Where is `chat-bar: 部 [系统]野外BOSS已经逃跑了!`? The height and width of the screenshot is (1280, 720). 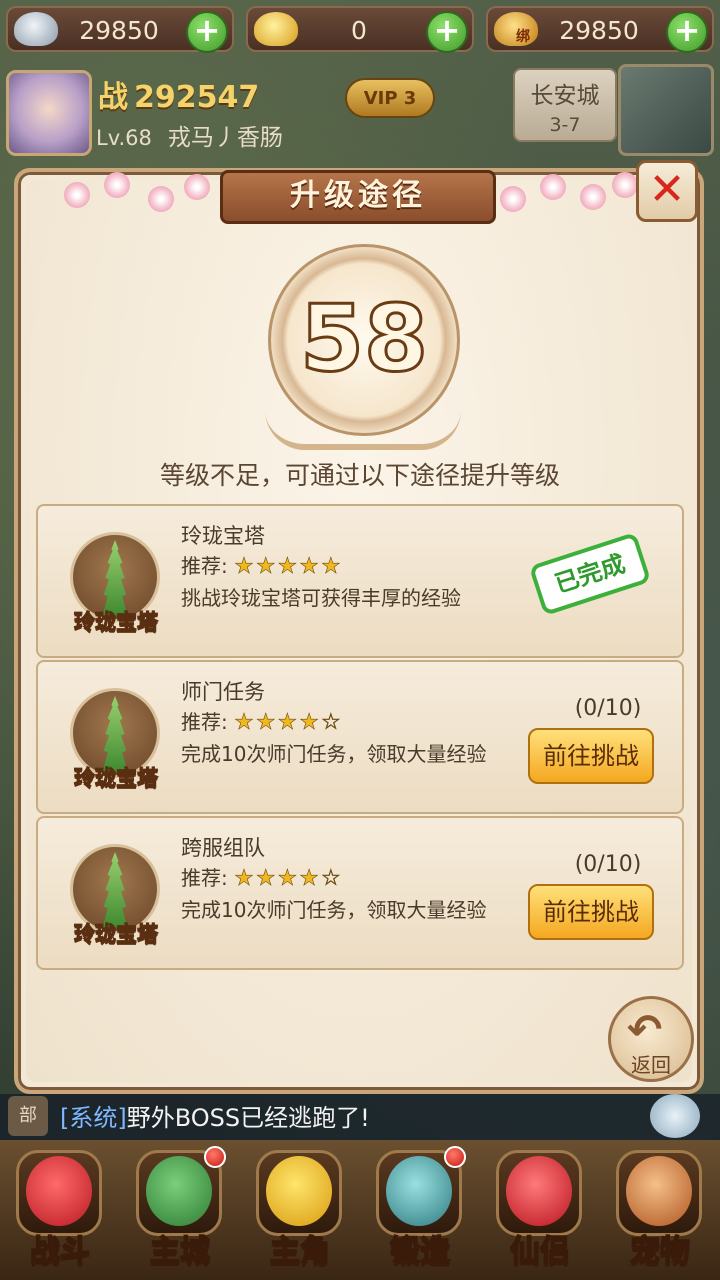 chat-bar: 部 [系统]野外BOSS已经逃跑了! is located at coordinates (360, 1117).